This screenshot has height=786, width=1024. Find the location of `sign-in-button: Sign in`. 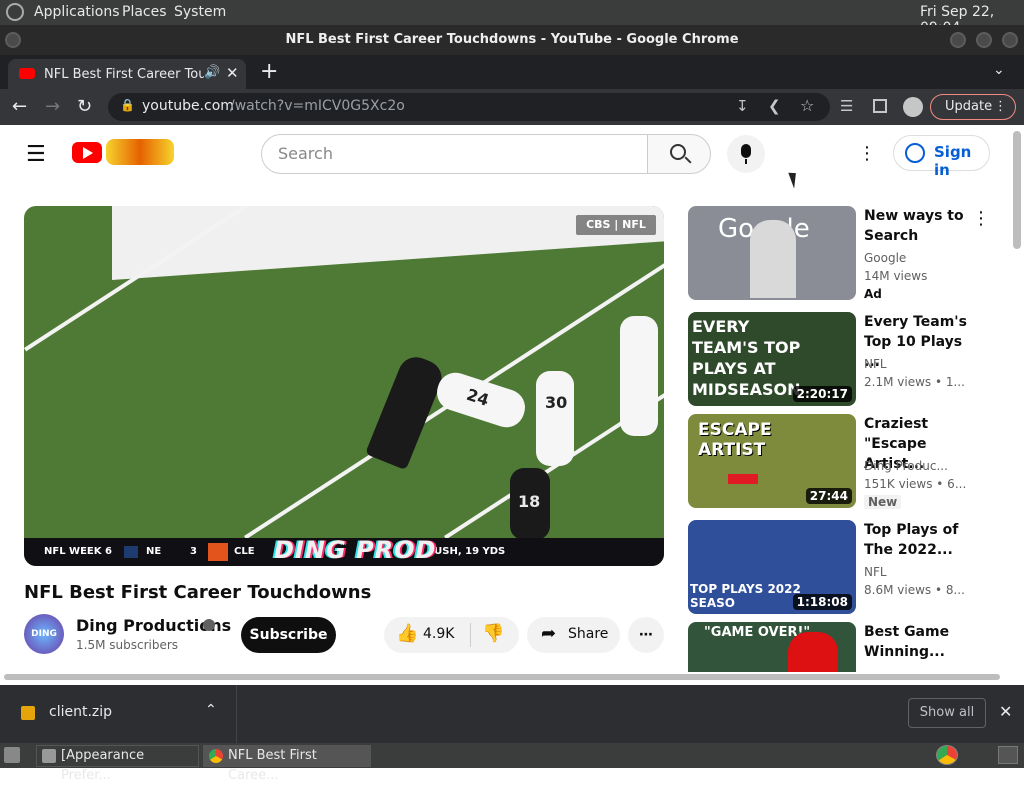

sign-in-button: Sign in is located at coordinates (941, 157).